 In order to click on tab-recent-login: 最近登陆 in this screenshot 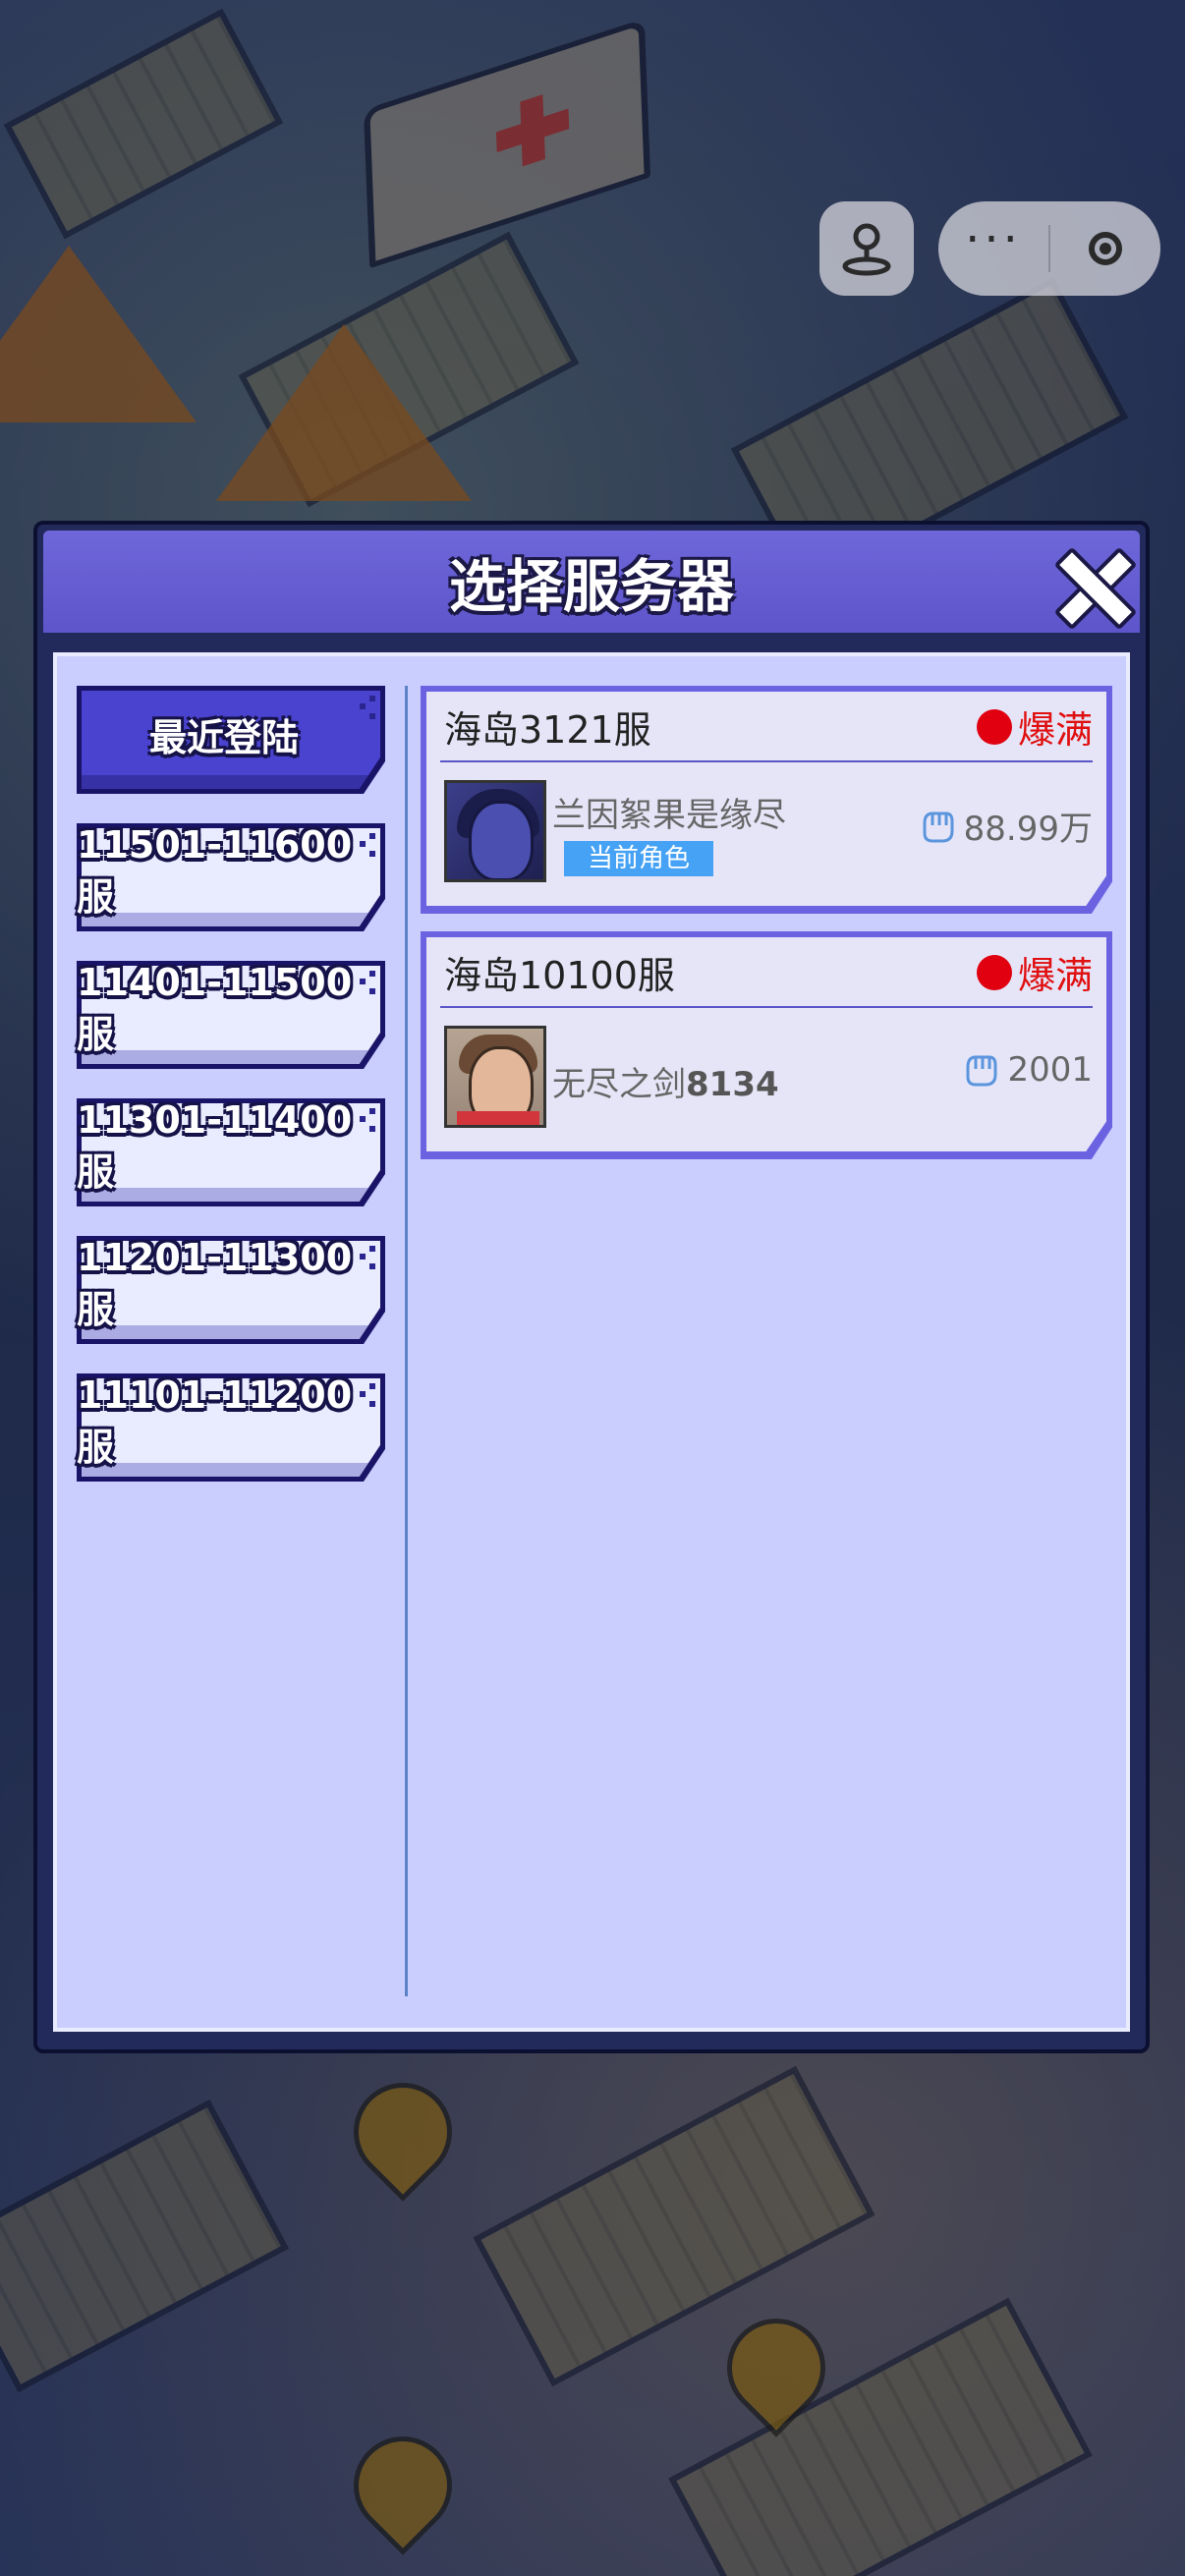, I will do `click(231, 740)`.